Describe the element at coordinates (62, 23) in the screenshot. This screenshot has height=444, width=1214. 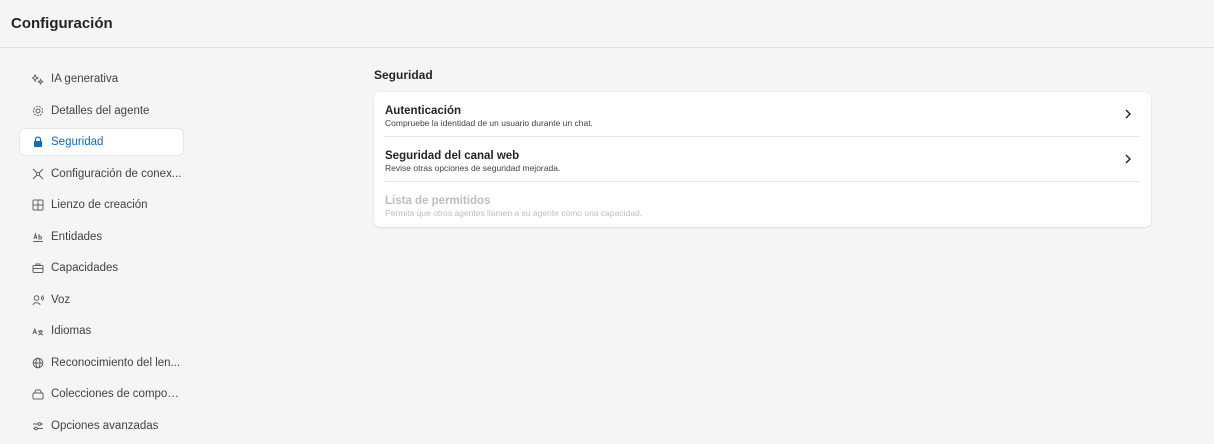
I see `page-title: Configuración` at that location.